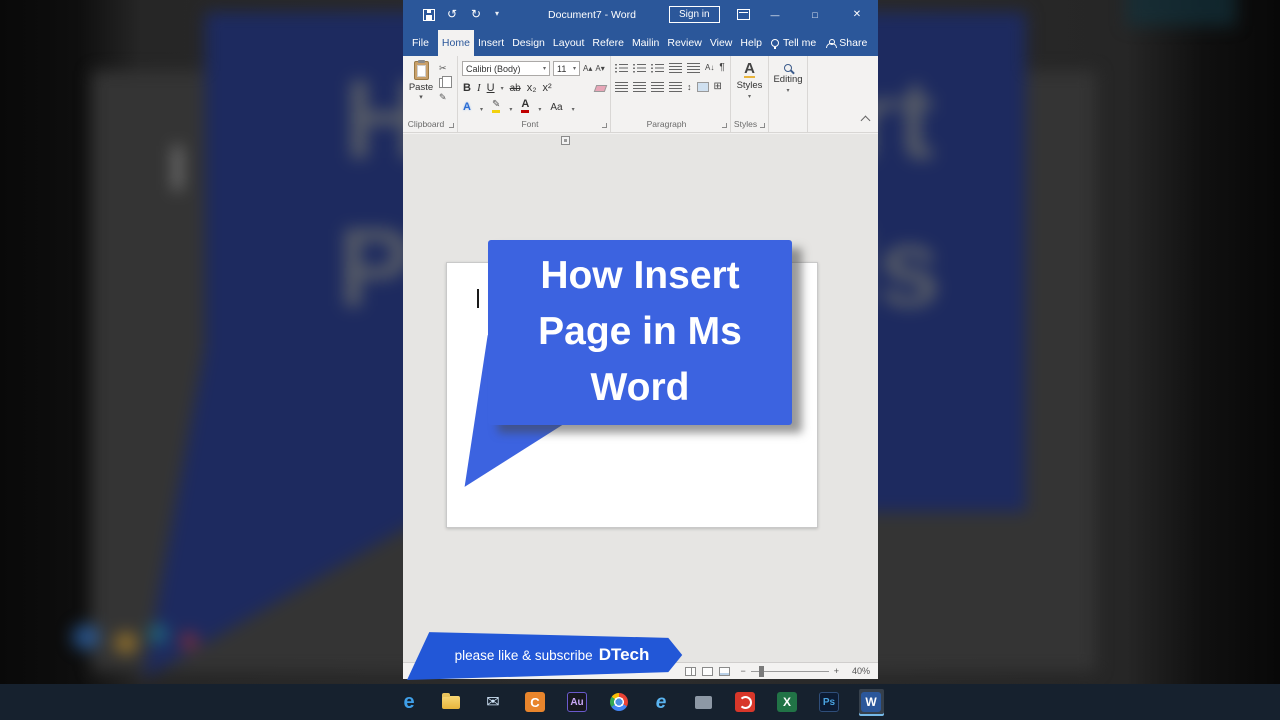 The height and width of the screenshot is (720, 1280). Describe the element at coordinates (493, 702) in the screenshot. I see `taskbar-mail-icon: ✉` at that location.